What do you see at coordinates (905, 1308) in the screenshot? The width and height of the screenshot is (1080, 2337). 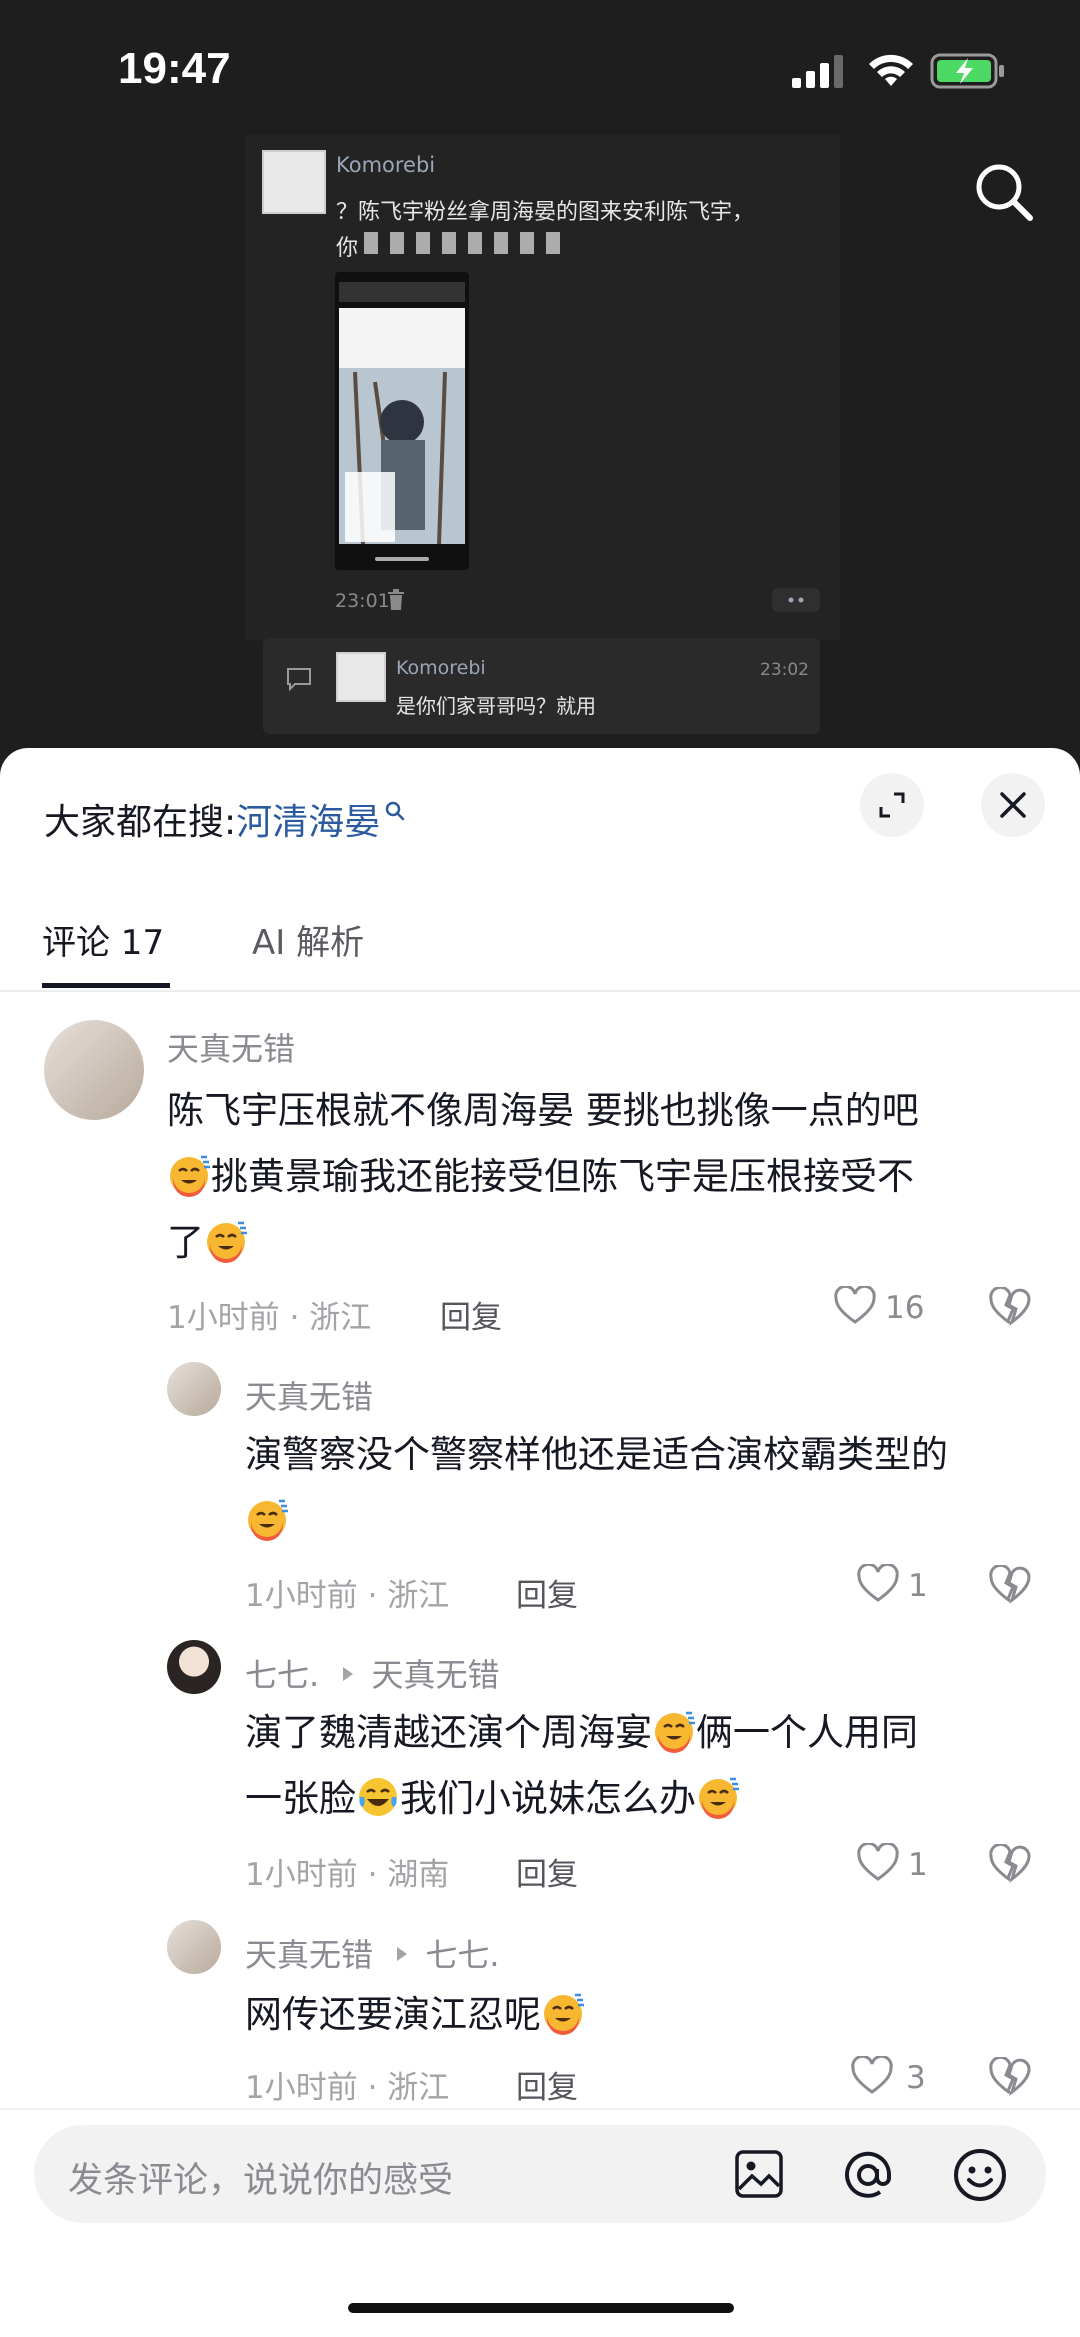 I see `like-count: 16` at bounding box center [905, 1308].